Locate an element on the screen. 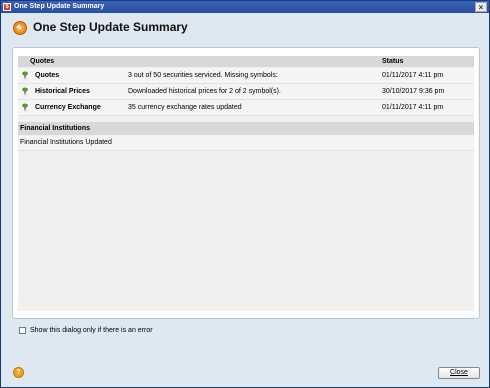  app-icon: $ is located at coordinates (7, 7).